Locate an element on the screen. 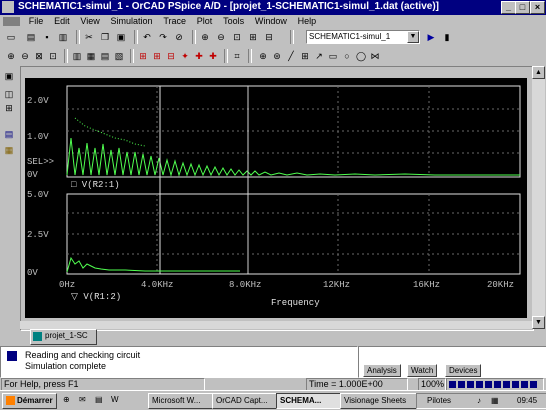 Image resolution: width=546 pixels, height=410 pixels. lower-trace-legend: ▽ V(R1:2) is located at coordinates (96, 297).